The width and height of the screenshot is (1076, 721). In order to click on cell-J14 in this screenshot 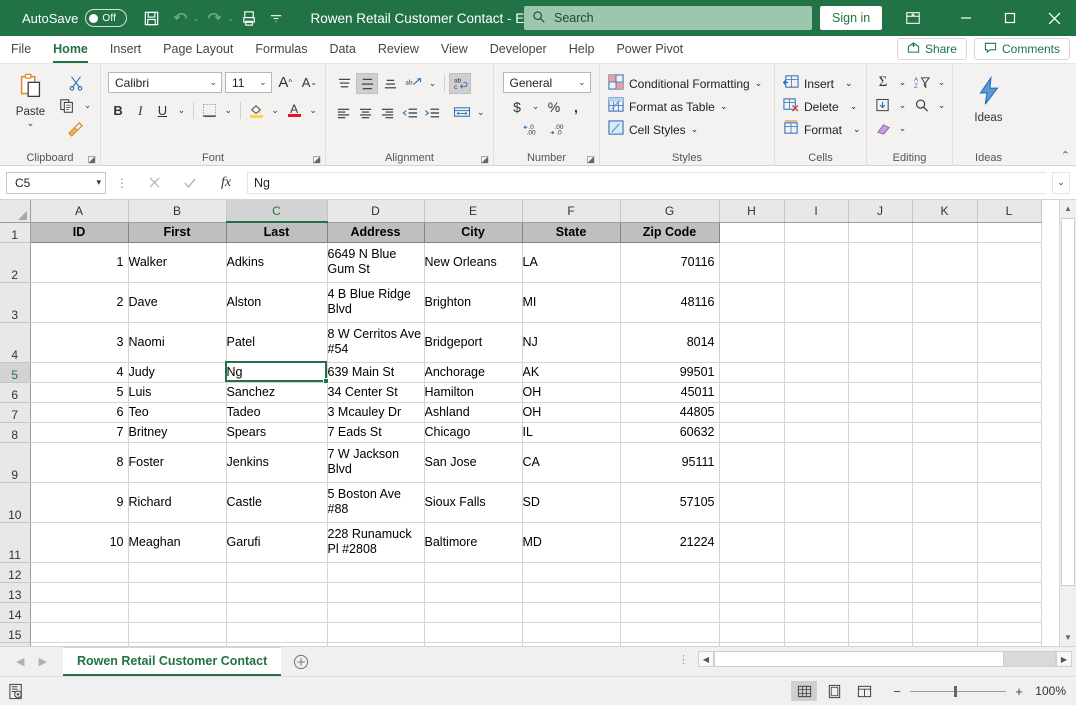, I will do `click(880, 612)`.